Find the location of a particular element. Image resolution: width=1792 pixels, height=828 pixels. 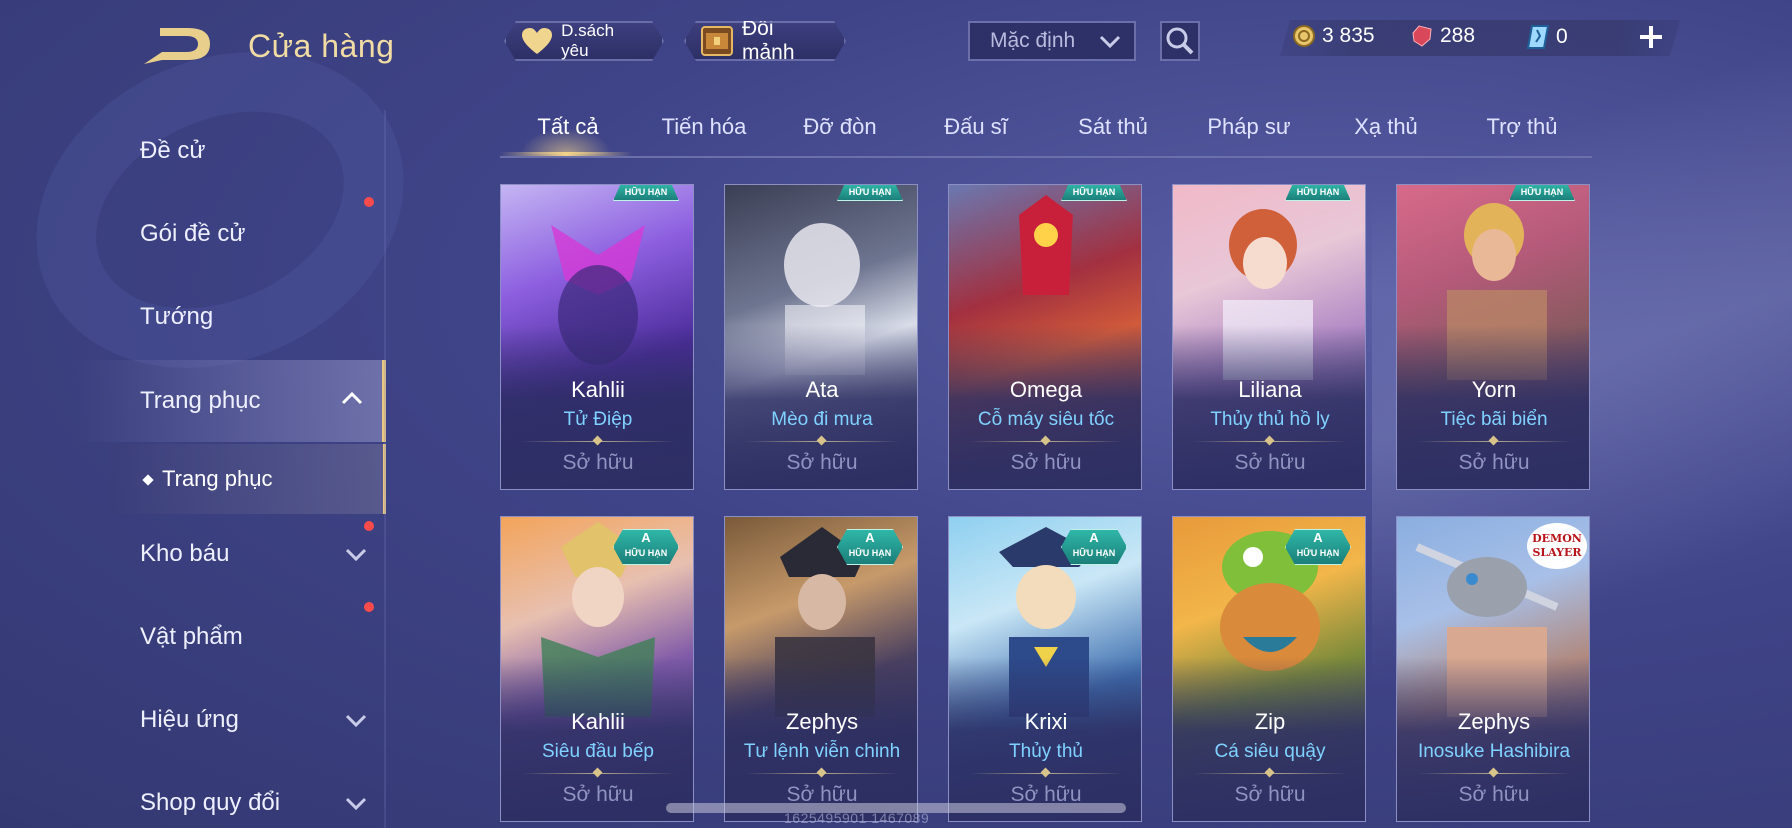

hero-name: Ata is located at coordinates (822, 389).